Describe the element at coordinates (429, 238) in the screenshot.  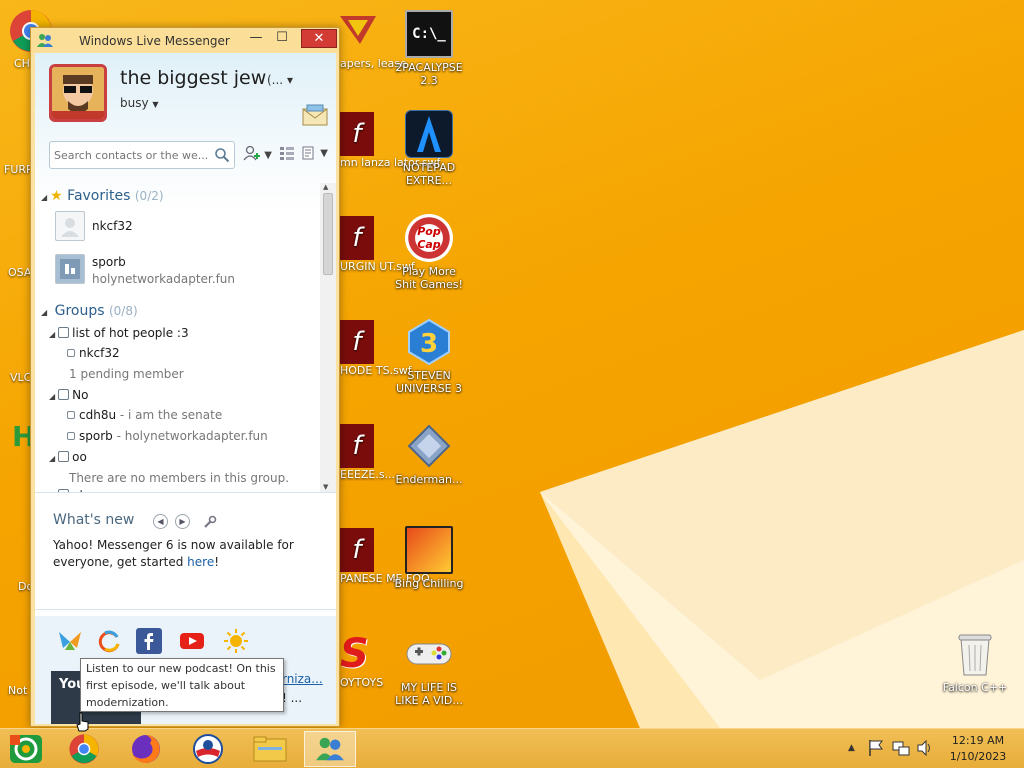
I see `popcap-icon: Pop Cap` at that location.